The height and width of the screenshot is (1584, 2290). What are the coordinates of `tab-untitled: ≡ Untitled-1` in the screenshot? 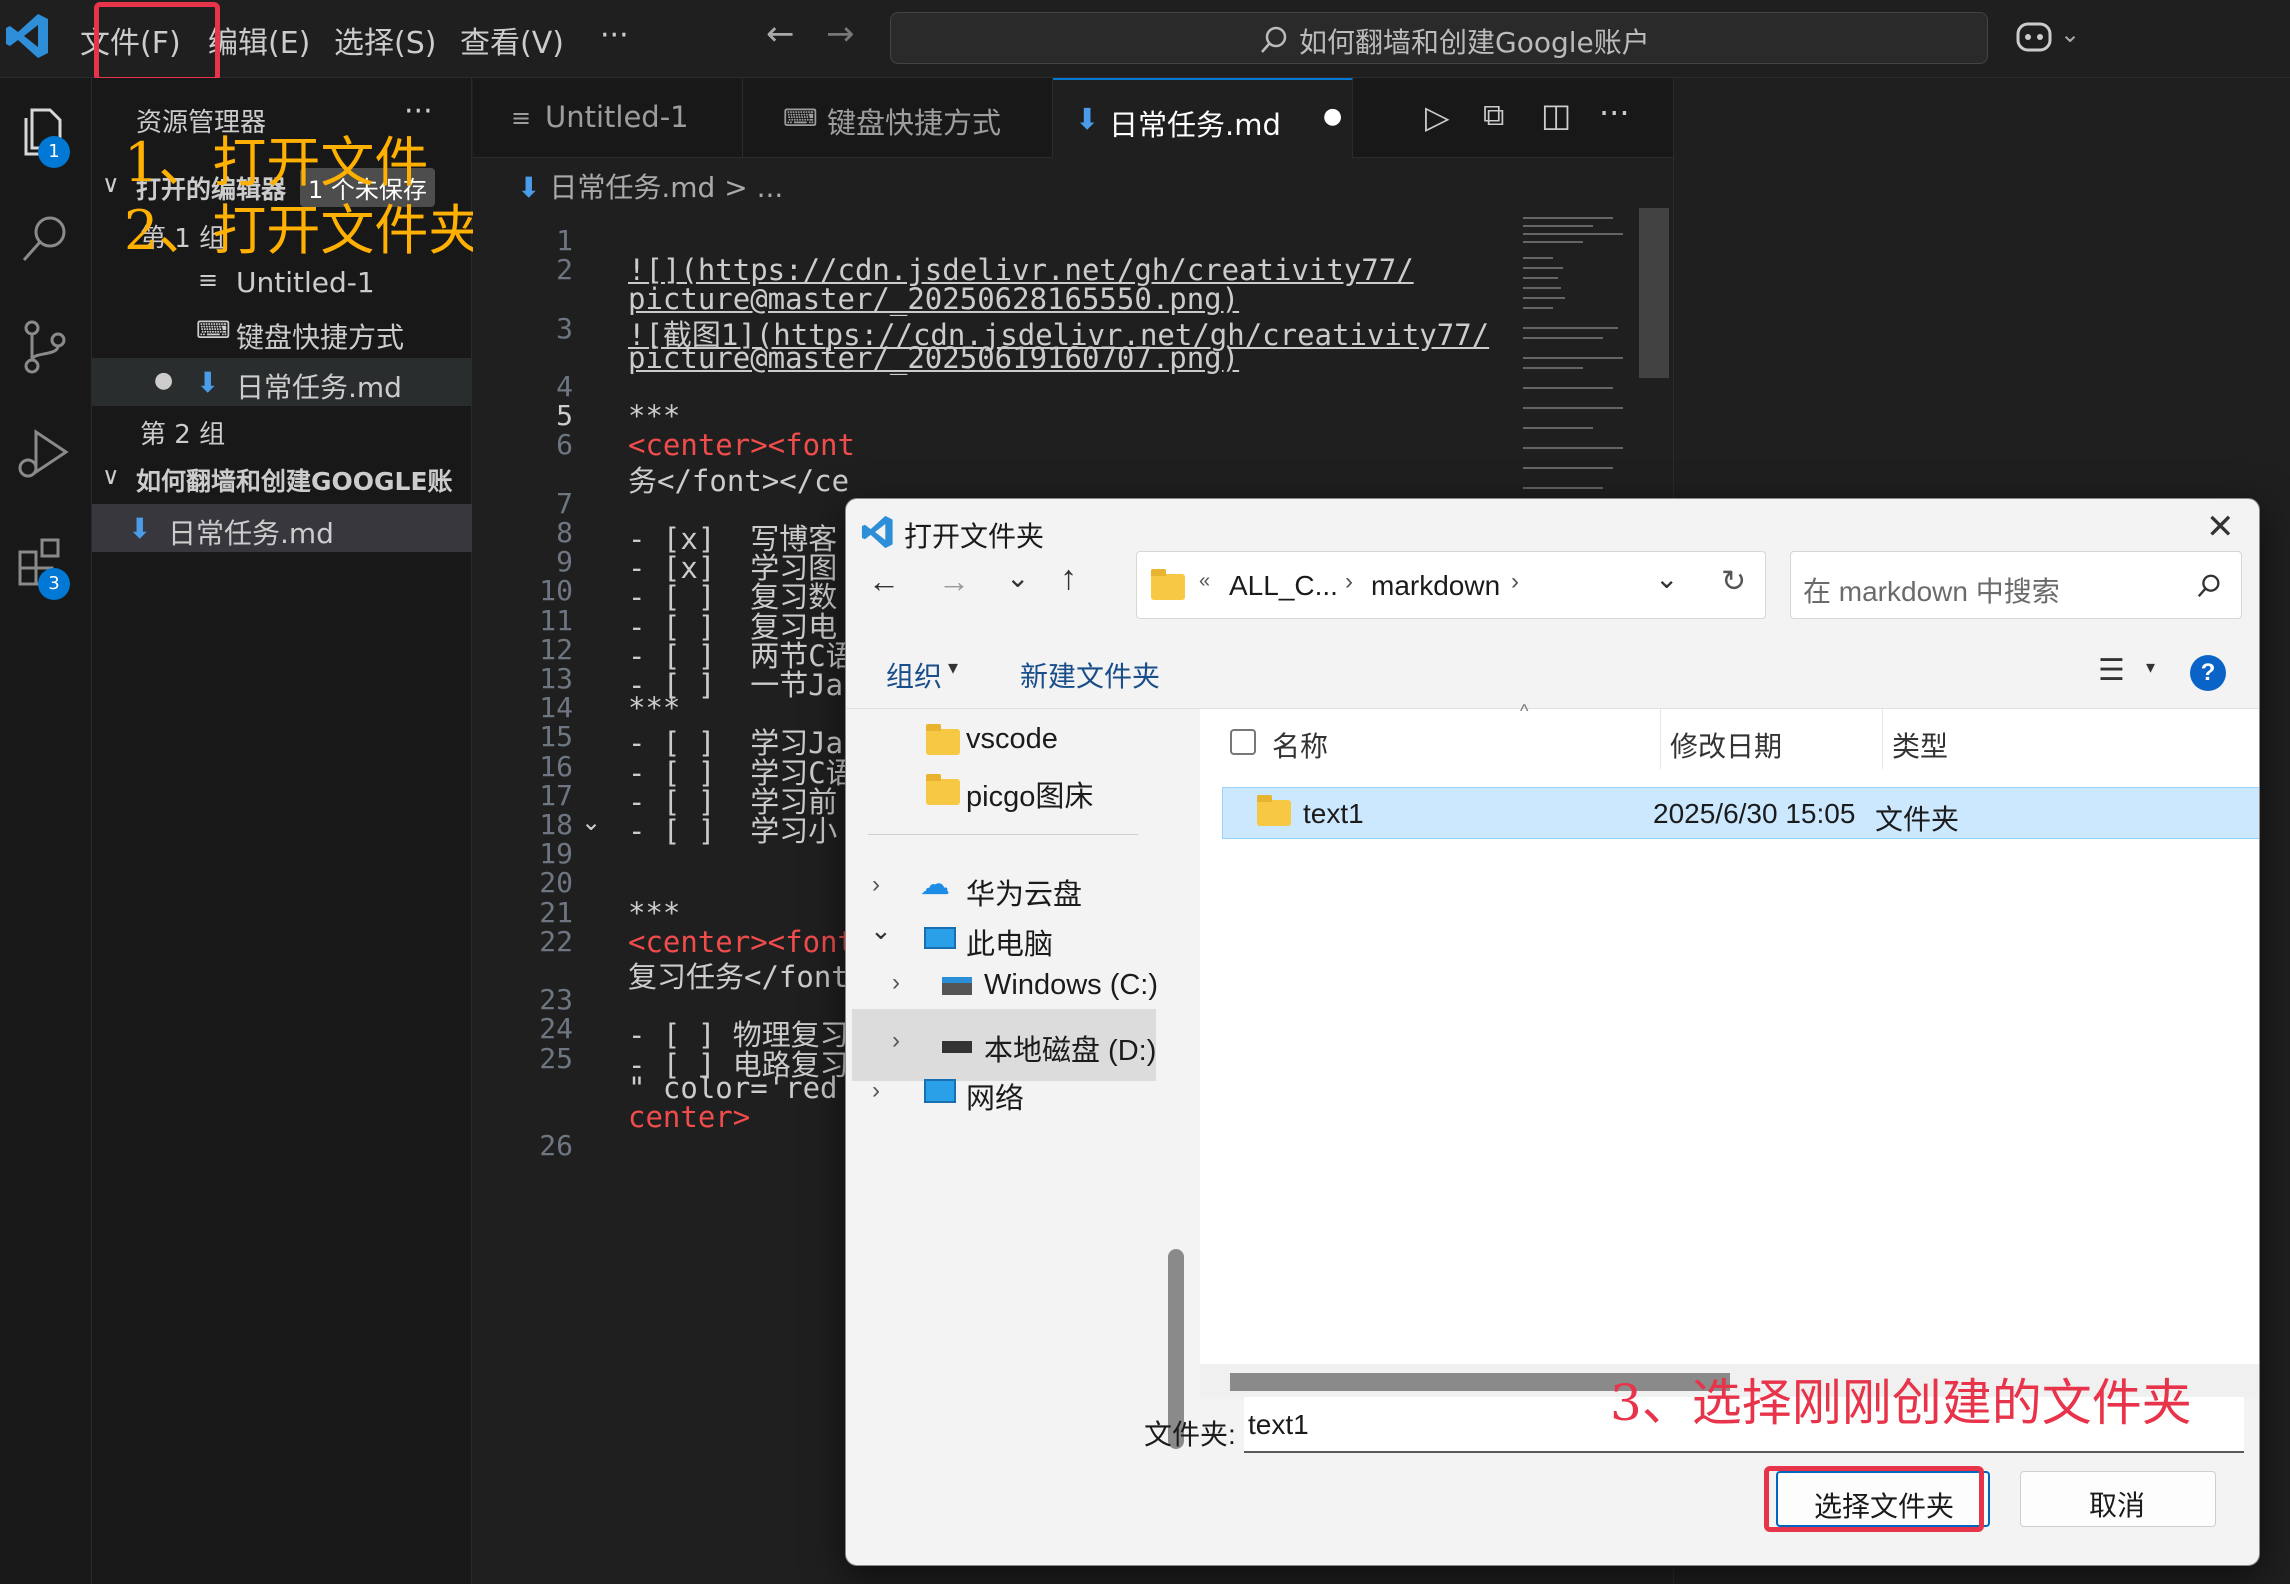 It's located at (608, 118).